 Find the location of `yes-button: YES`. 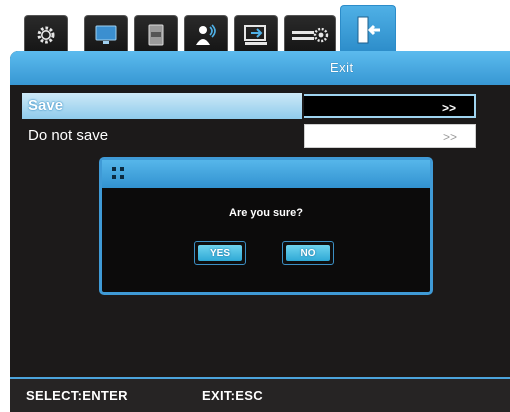

yes-button: YES is located at coordinates (220, 253).